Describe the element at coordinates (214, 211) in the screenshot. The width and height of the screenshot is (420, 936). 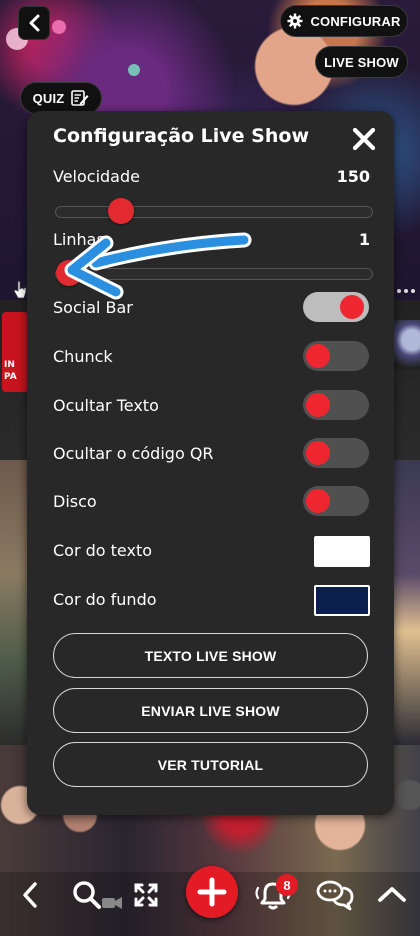
I see `speed-slider` at that location.